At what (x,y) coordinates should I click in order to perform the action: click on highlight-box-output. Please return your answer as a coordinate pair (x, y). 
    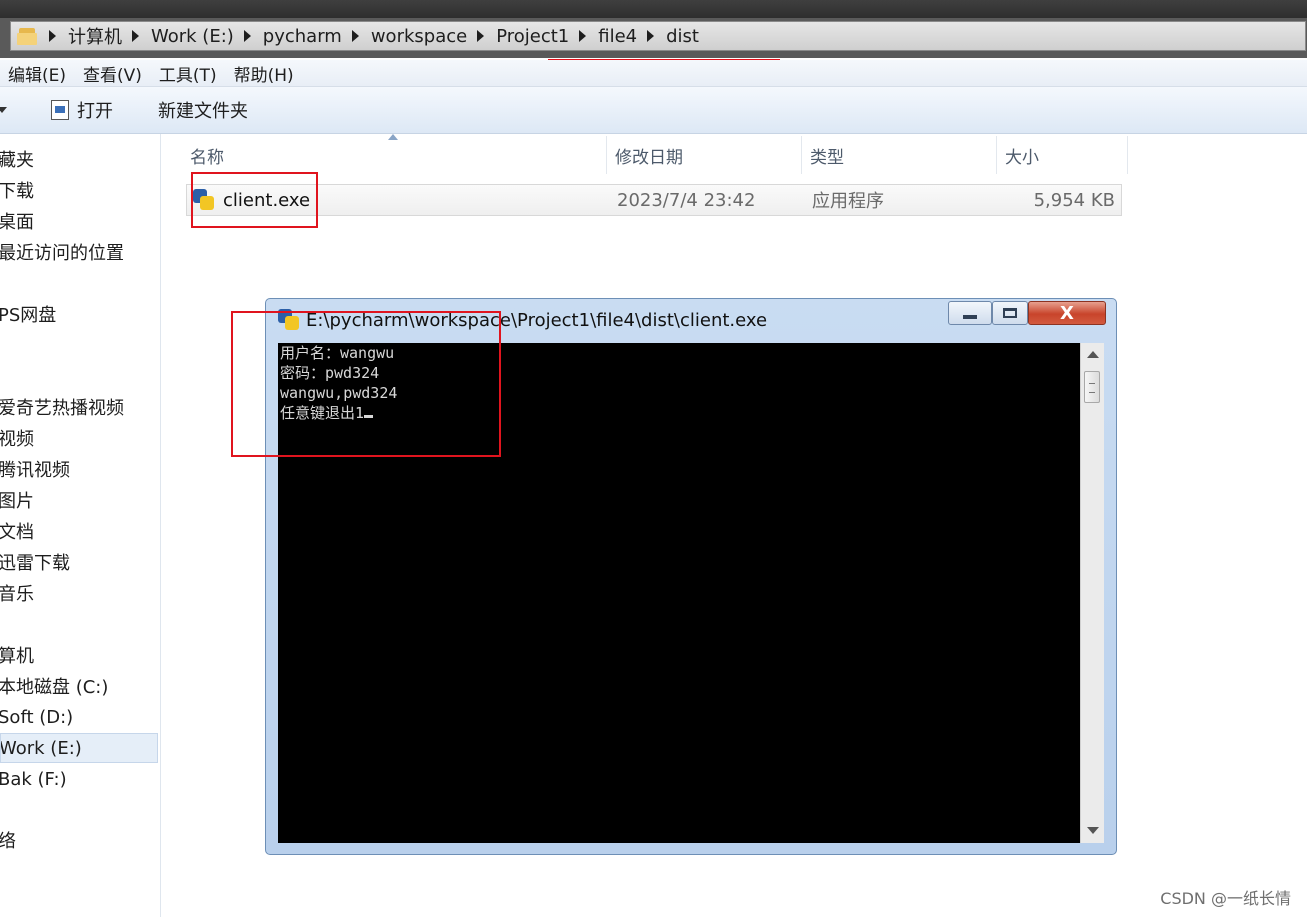
    Looking at the image, I should click on (366, 384).